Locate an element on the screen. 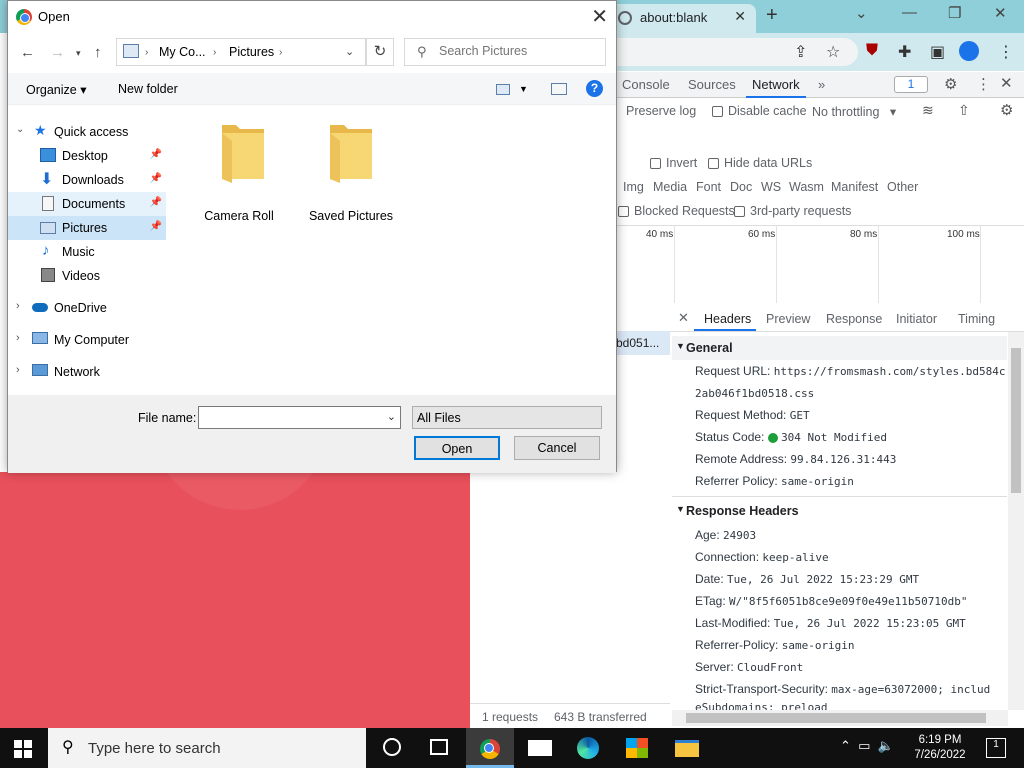 The width and height of the screenshot is (1024, 768). notification-icon: 1 is located at coordinates (996, 748).